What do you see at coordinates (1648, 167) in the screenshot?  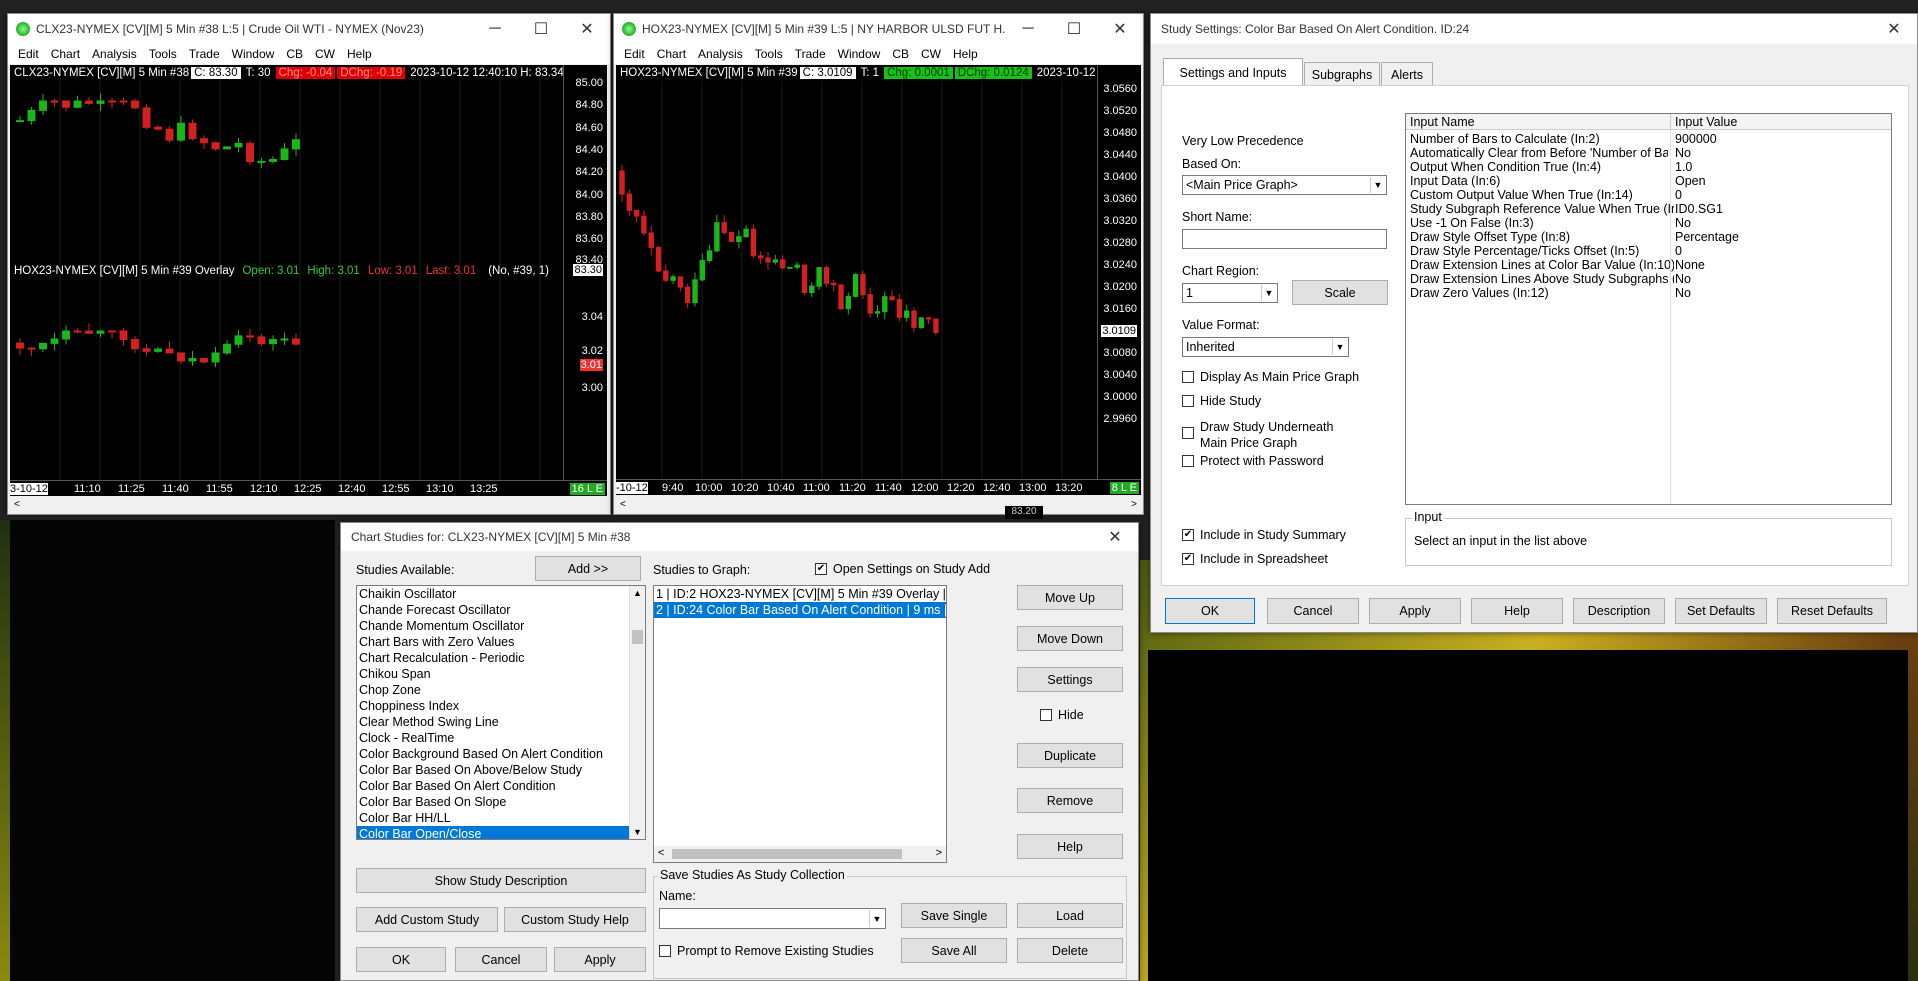 I see `table-row: Output When Condition True (In:4) 1.0` at bounding box center [1648, 167].